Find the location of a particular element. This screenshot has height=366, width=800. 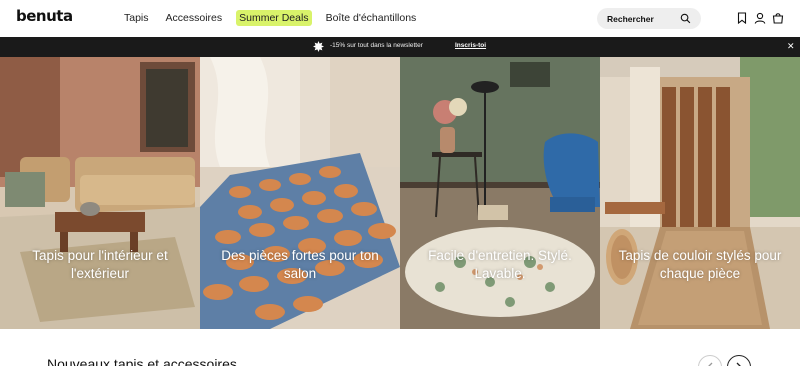

newsletter-signup-link: Inscris-toi is located at coordinates (470, 45).